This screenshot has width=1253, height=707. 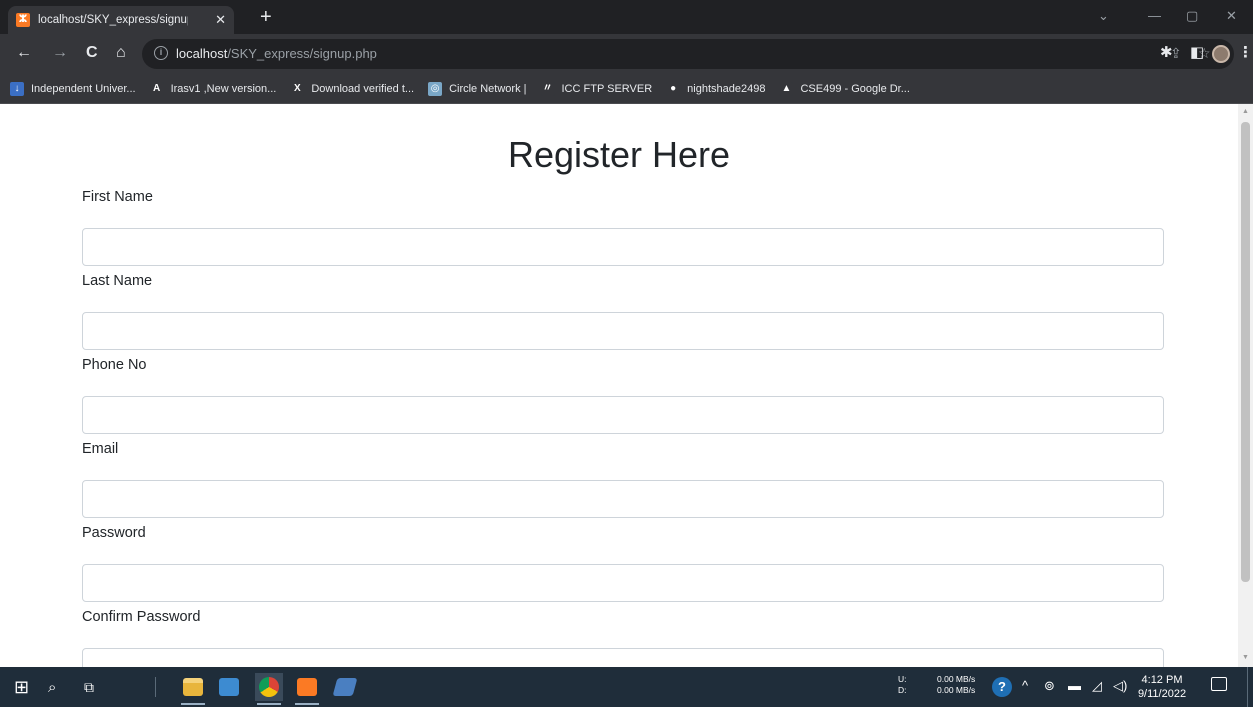 I want to click on url-text: localhost/SKY_express/signup.php, so click(x=276, y=53).